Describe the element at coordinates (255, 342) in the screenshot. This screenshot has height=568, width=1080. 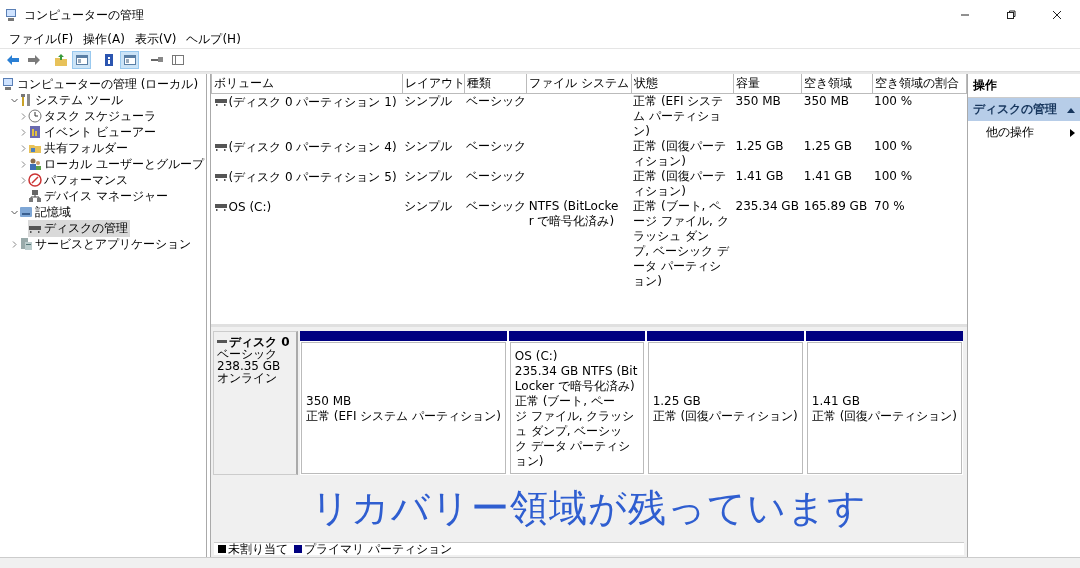
I see `disk-label: ディスク 0` at that location.